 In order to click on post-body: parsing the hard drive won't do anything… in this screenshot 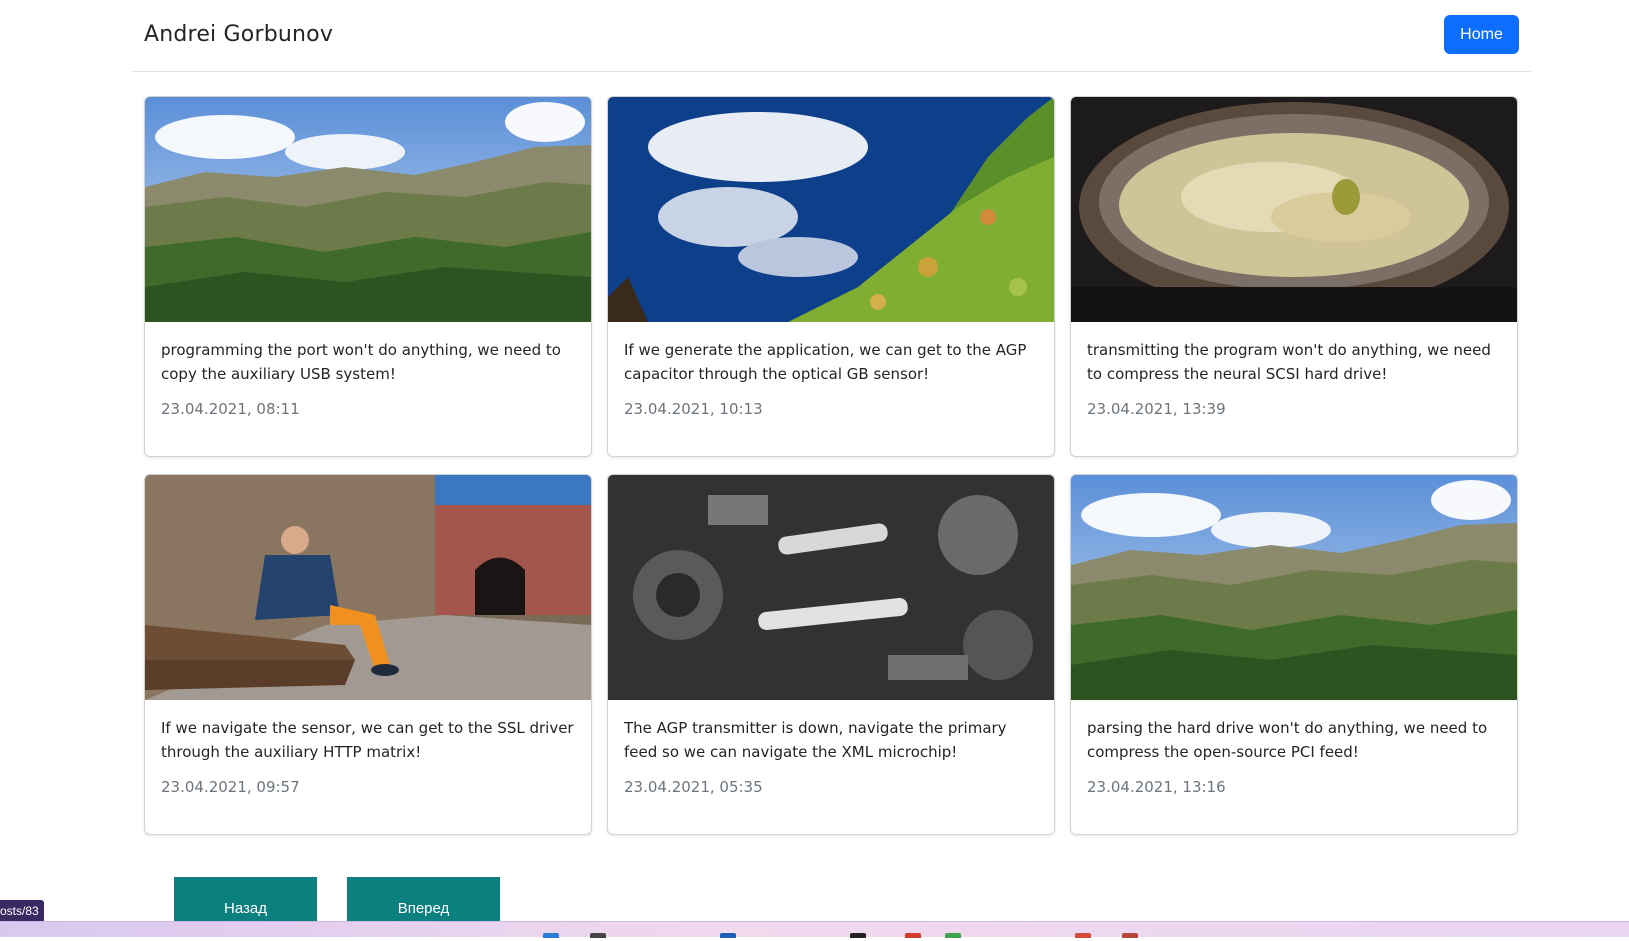, I will do `click(1294, 756)`.